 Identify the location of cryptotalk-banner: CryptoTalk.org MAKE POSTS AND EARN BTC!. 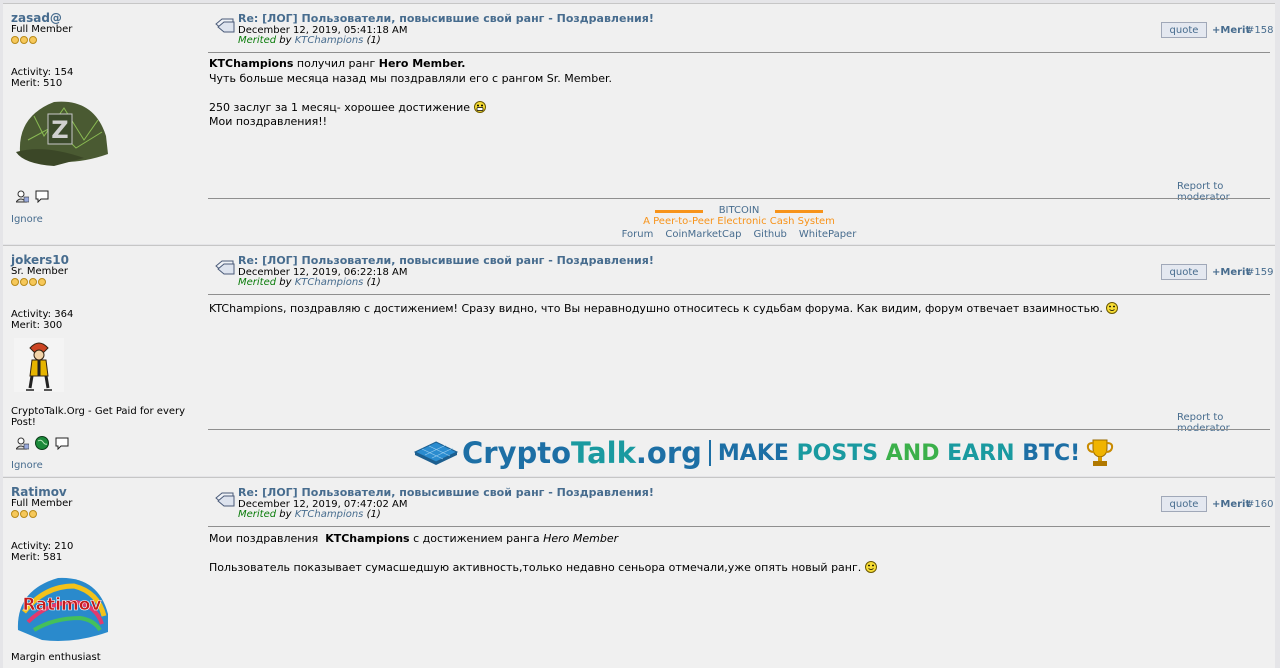
(739, 456).